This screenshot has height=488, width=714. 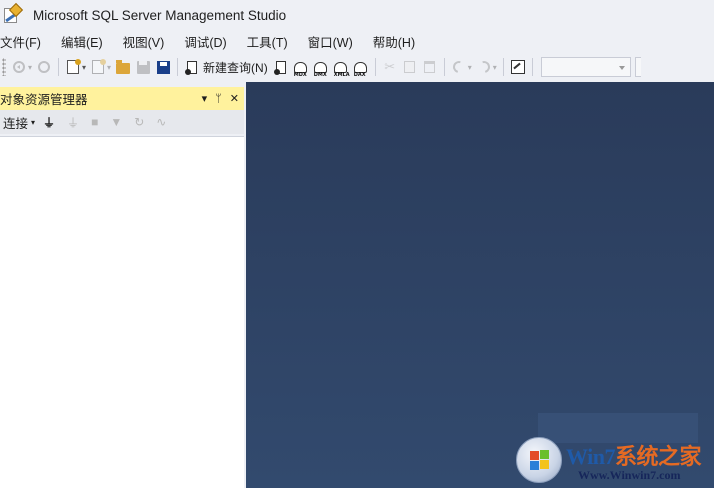 I want to click on ssms-app-icon, so click(x=13, y=14).